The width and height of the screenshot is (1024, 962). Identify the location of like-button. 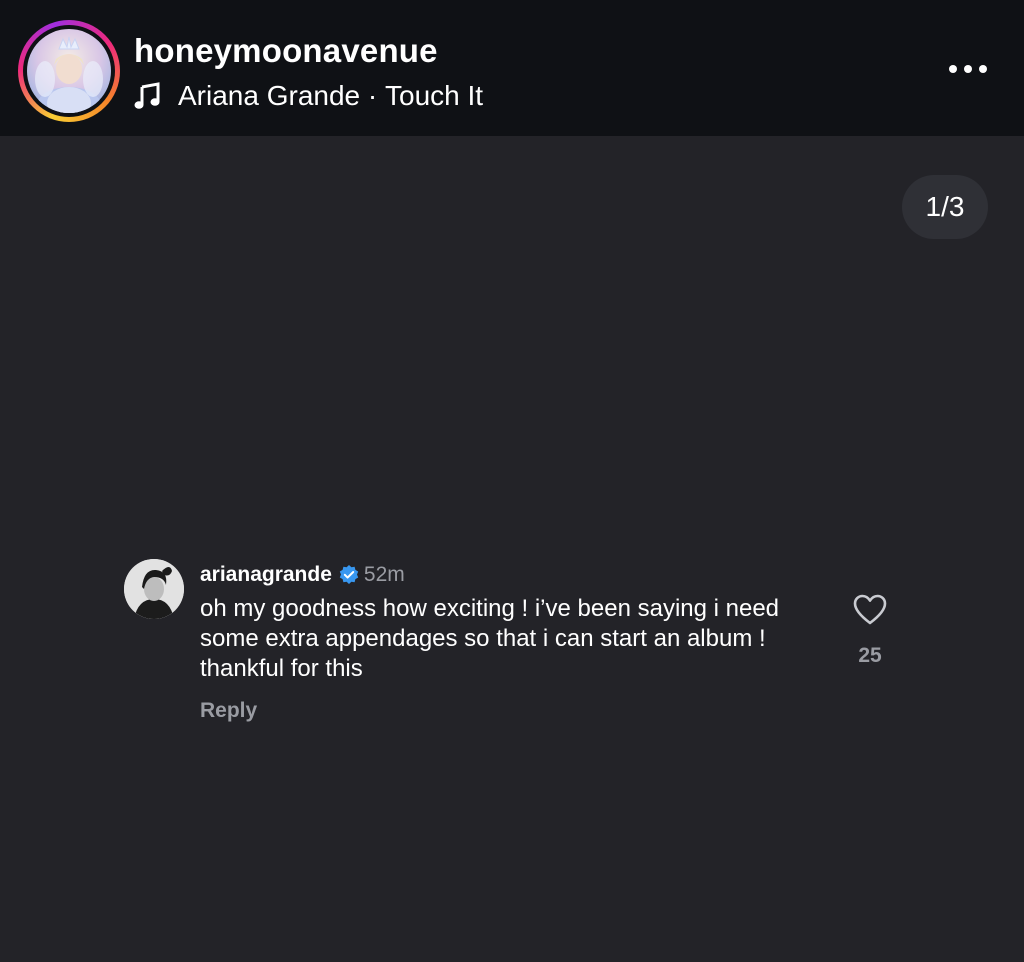
(870, 610).